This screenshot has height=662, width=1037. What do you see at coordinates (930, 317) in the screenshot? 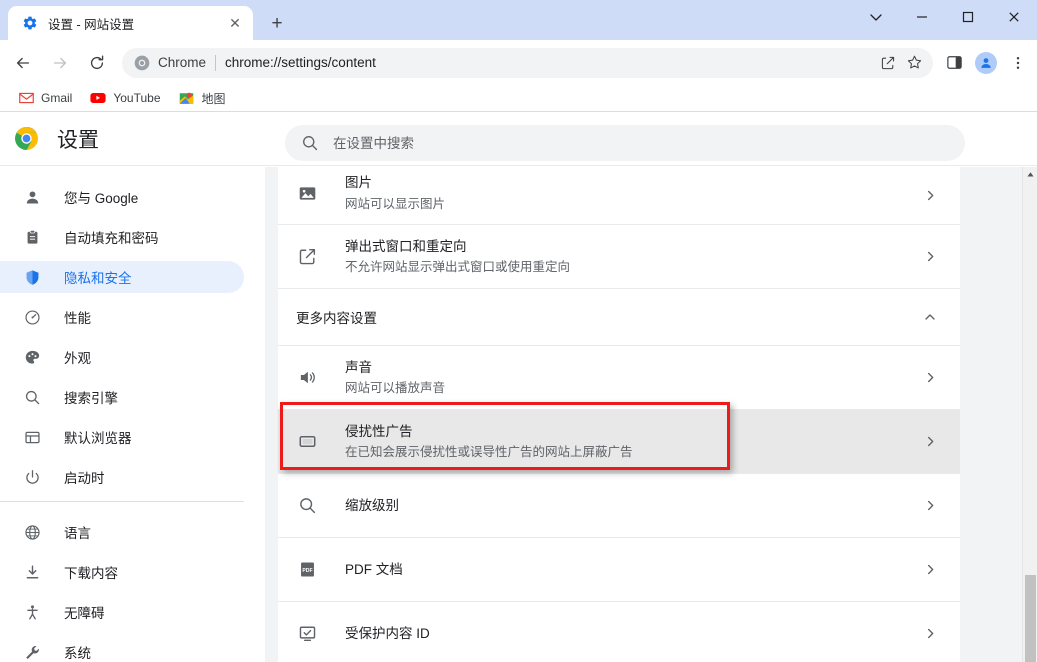
I see `chevron-up-icon` at bounding box center [930, 317].